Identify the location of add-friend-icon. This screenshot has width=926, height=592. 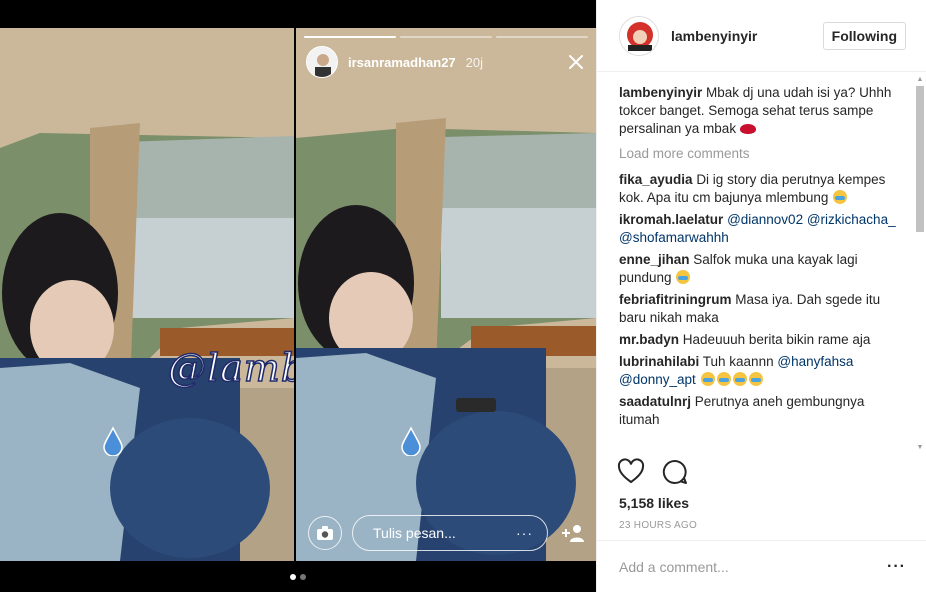
(573, 533).